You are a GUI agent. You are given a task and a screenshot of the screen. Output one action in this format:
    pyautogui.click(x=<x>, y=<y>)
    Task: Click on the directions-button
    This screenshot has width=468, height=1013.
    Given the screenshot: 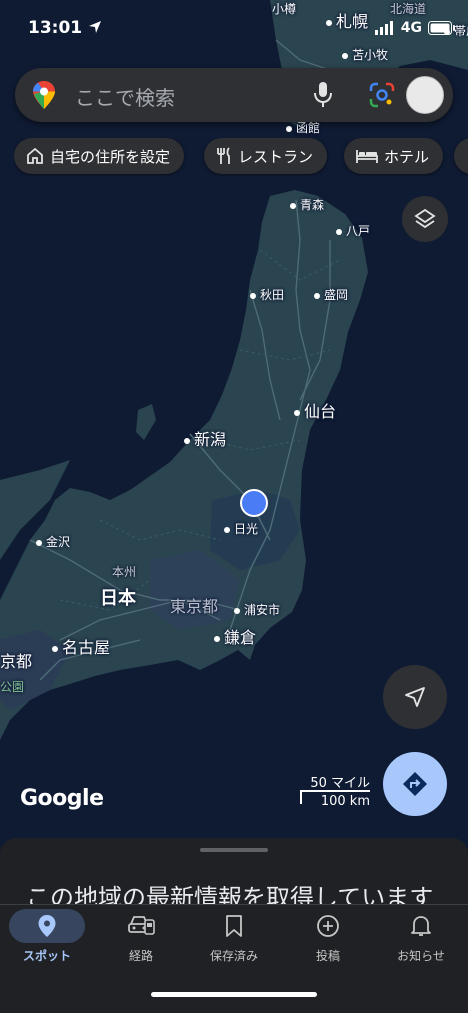 What is the action you would take?
    pyautogui.click(x=415, y=784)
    